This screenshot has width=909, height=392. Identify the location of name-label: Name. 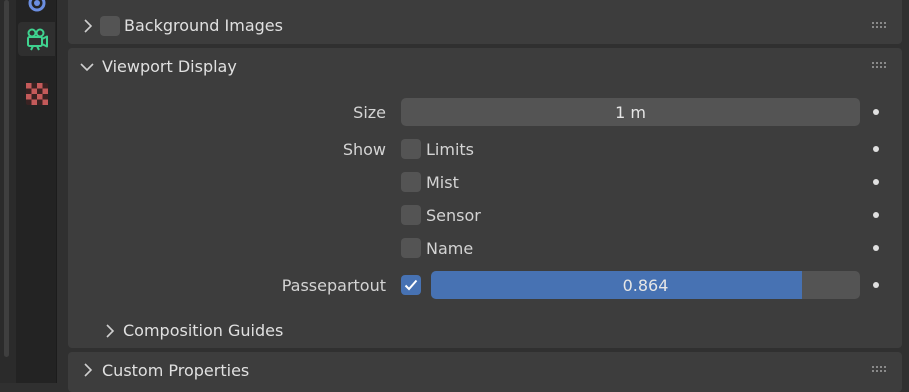
(450, 248).